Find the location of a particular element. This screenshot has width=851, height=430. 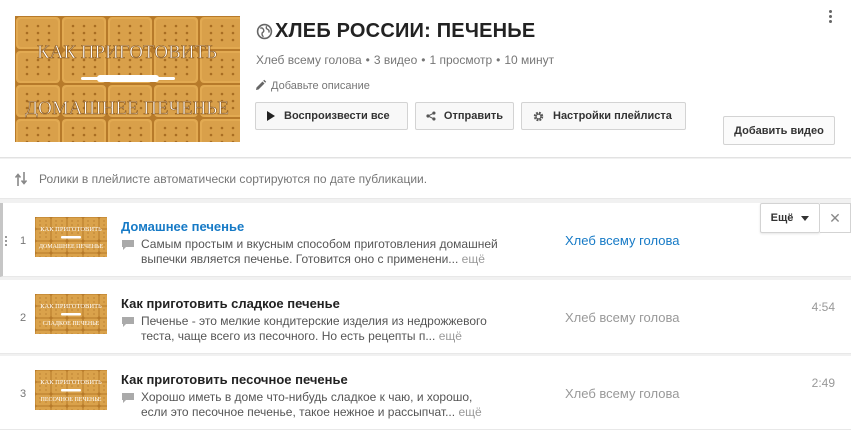

share-button: Отправить is located at coordinates (464, 116).